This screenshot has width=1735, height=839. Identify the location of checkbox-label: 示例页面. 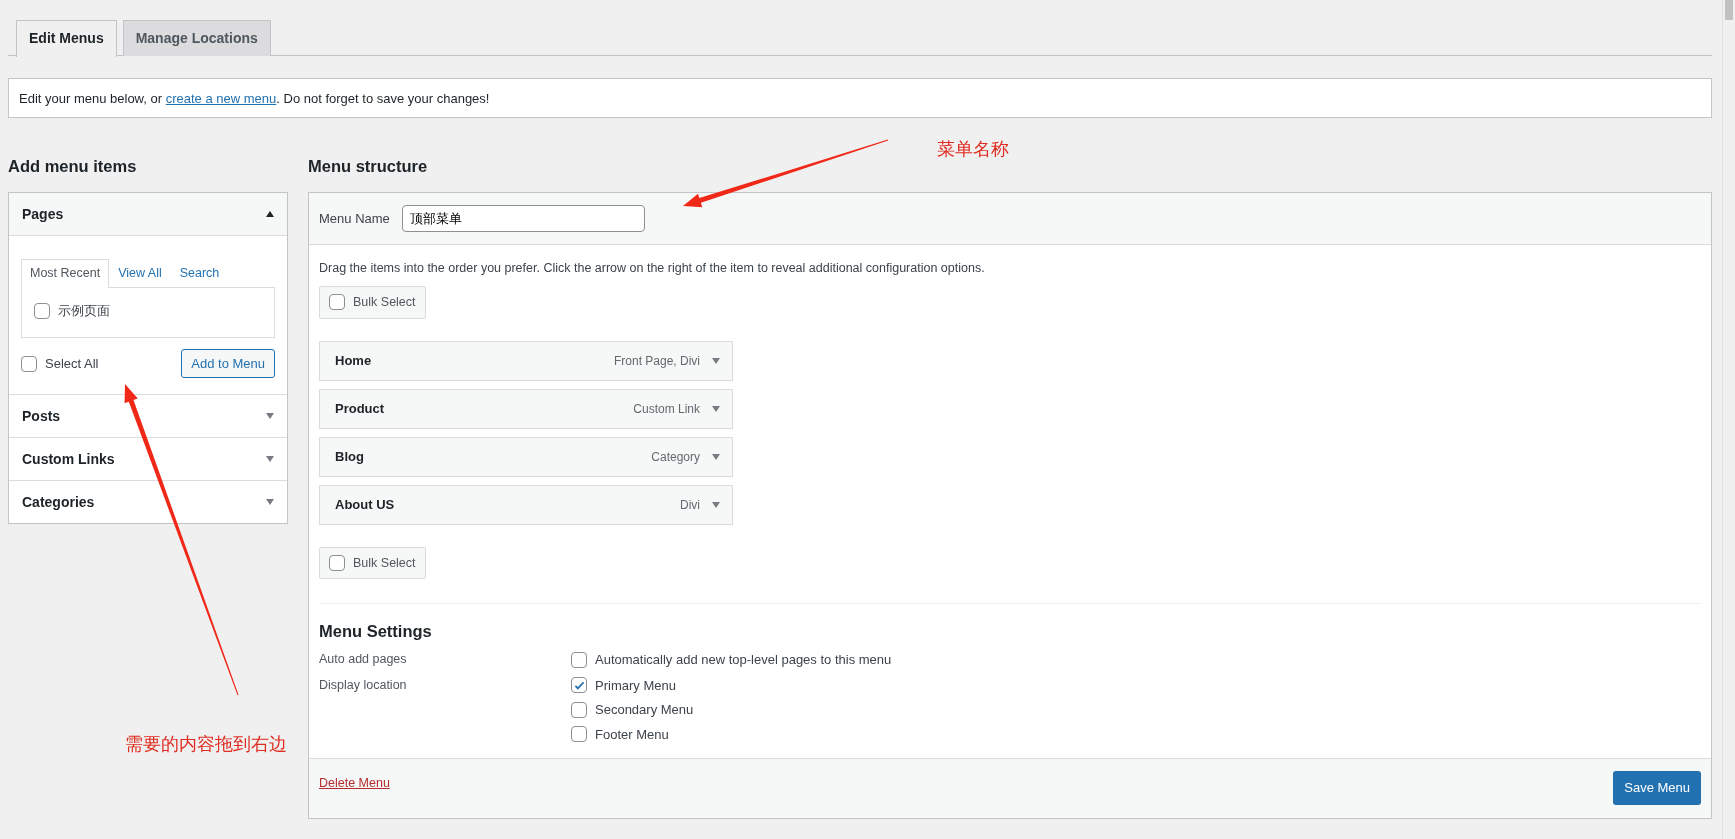
(84, 310).